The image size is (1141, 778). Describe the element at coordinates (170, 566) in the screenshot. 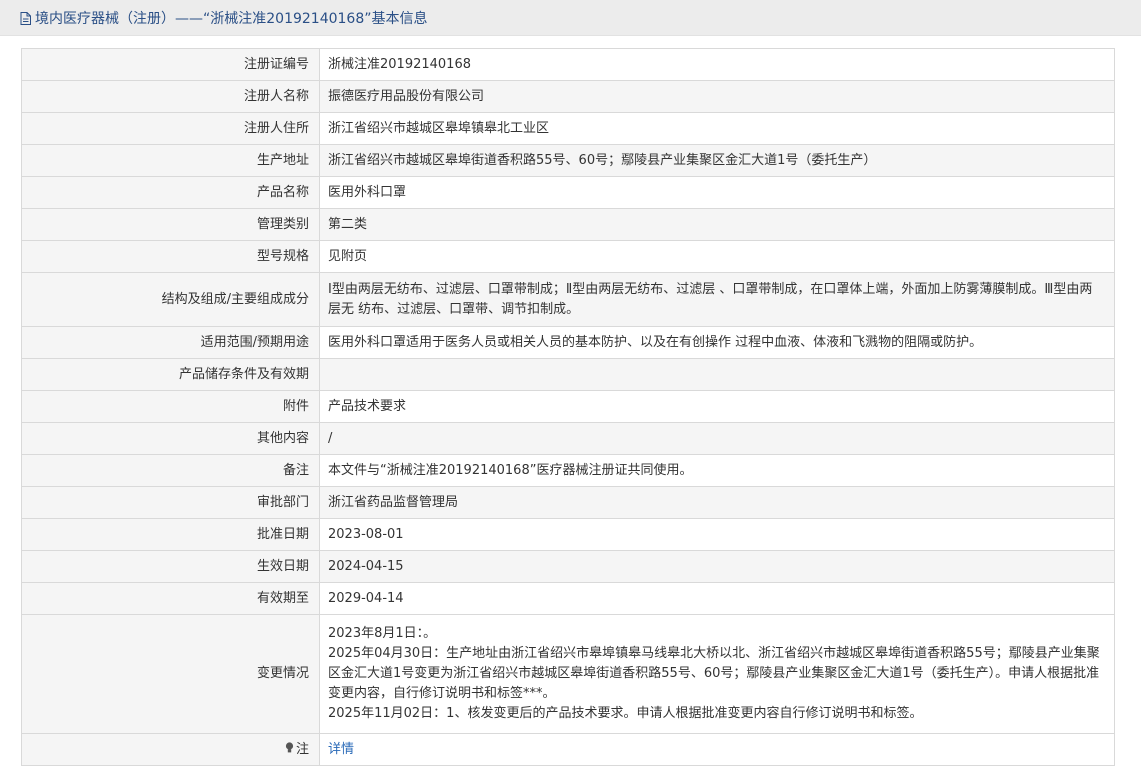

I see `row-label: 生效日期` at that location.